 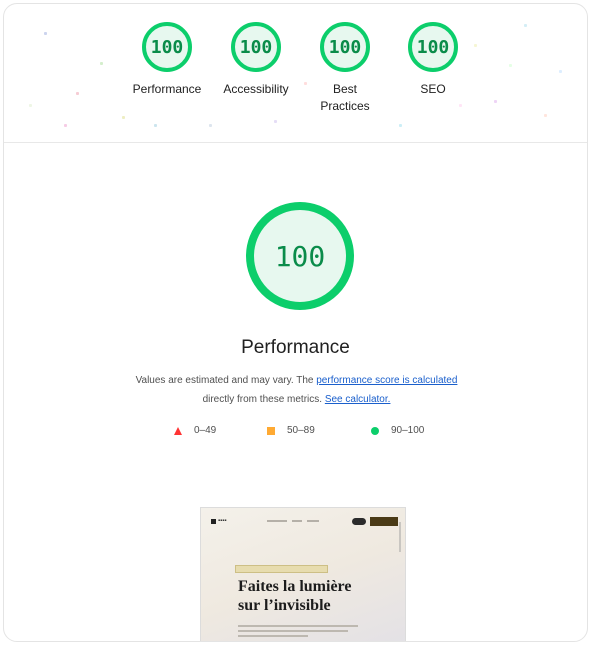 I want to click on gauge-label: SEO, so click(x=433, y=89).